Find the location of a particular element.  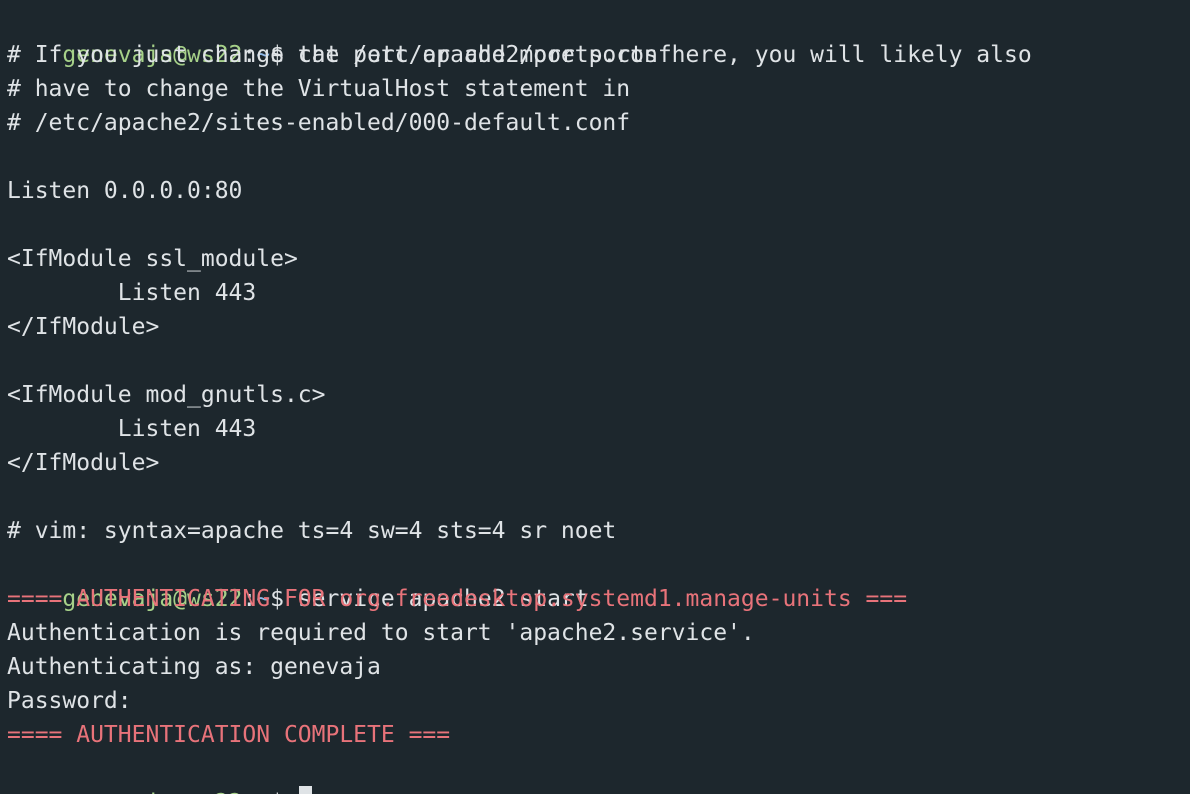

auth-banner: ==== AUTHENTICATION COMPLETE === is located at coordinates (229, 735).